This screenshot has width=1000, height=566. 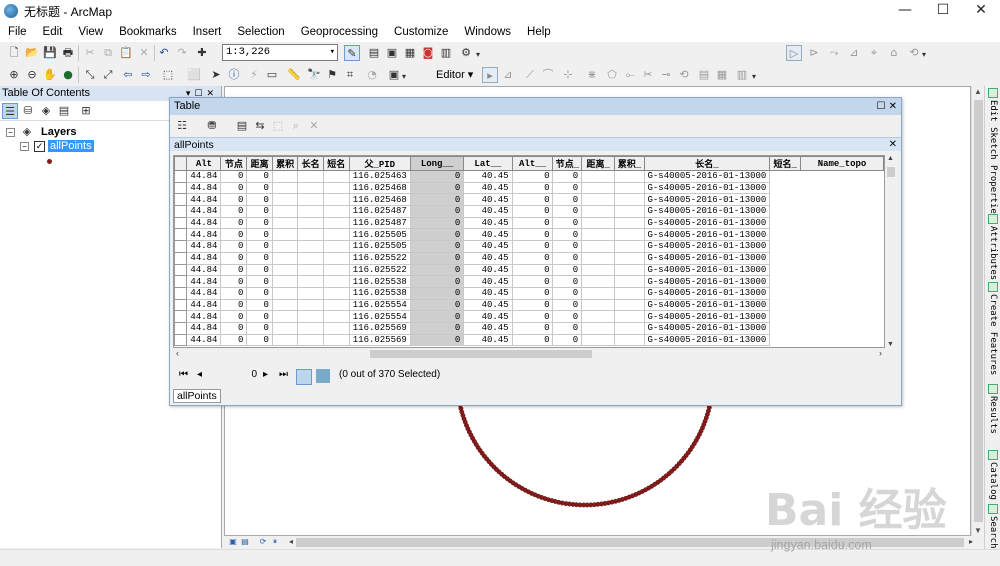 I want to click on scroll-left-icon: ‹, so click(x=177, y=353).